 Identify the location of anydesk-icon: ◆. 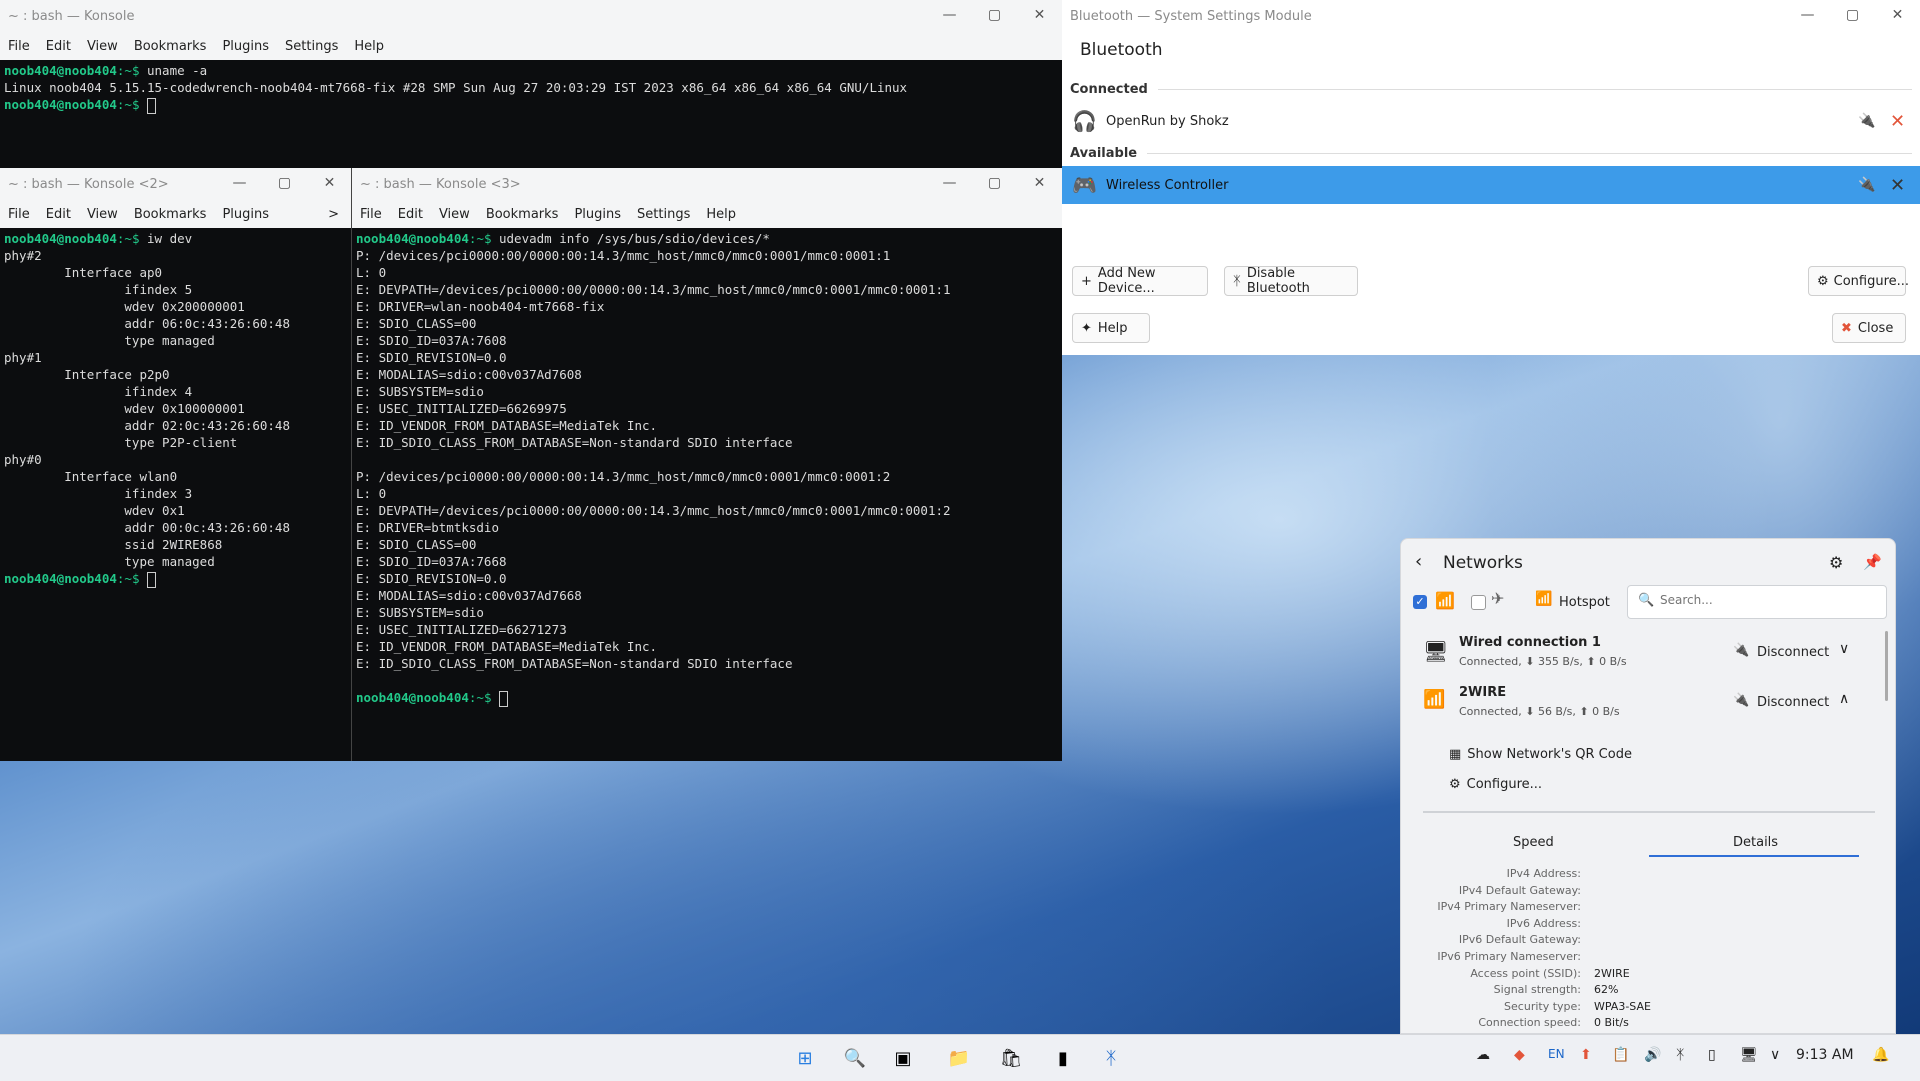
(1519, 1055).